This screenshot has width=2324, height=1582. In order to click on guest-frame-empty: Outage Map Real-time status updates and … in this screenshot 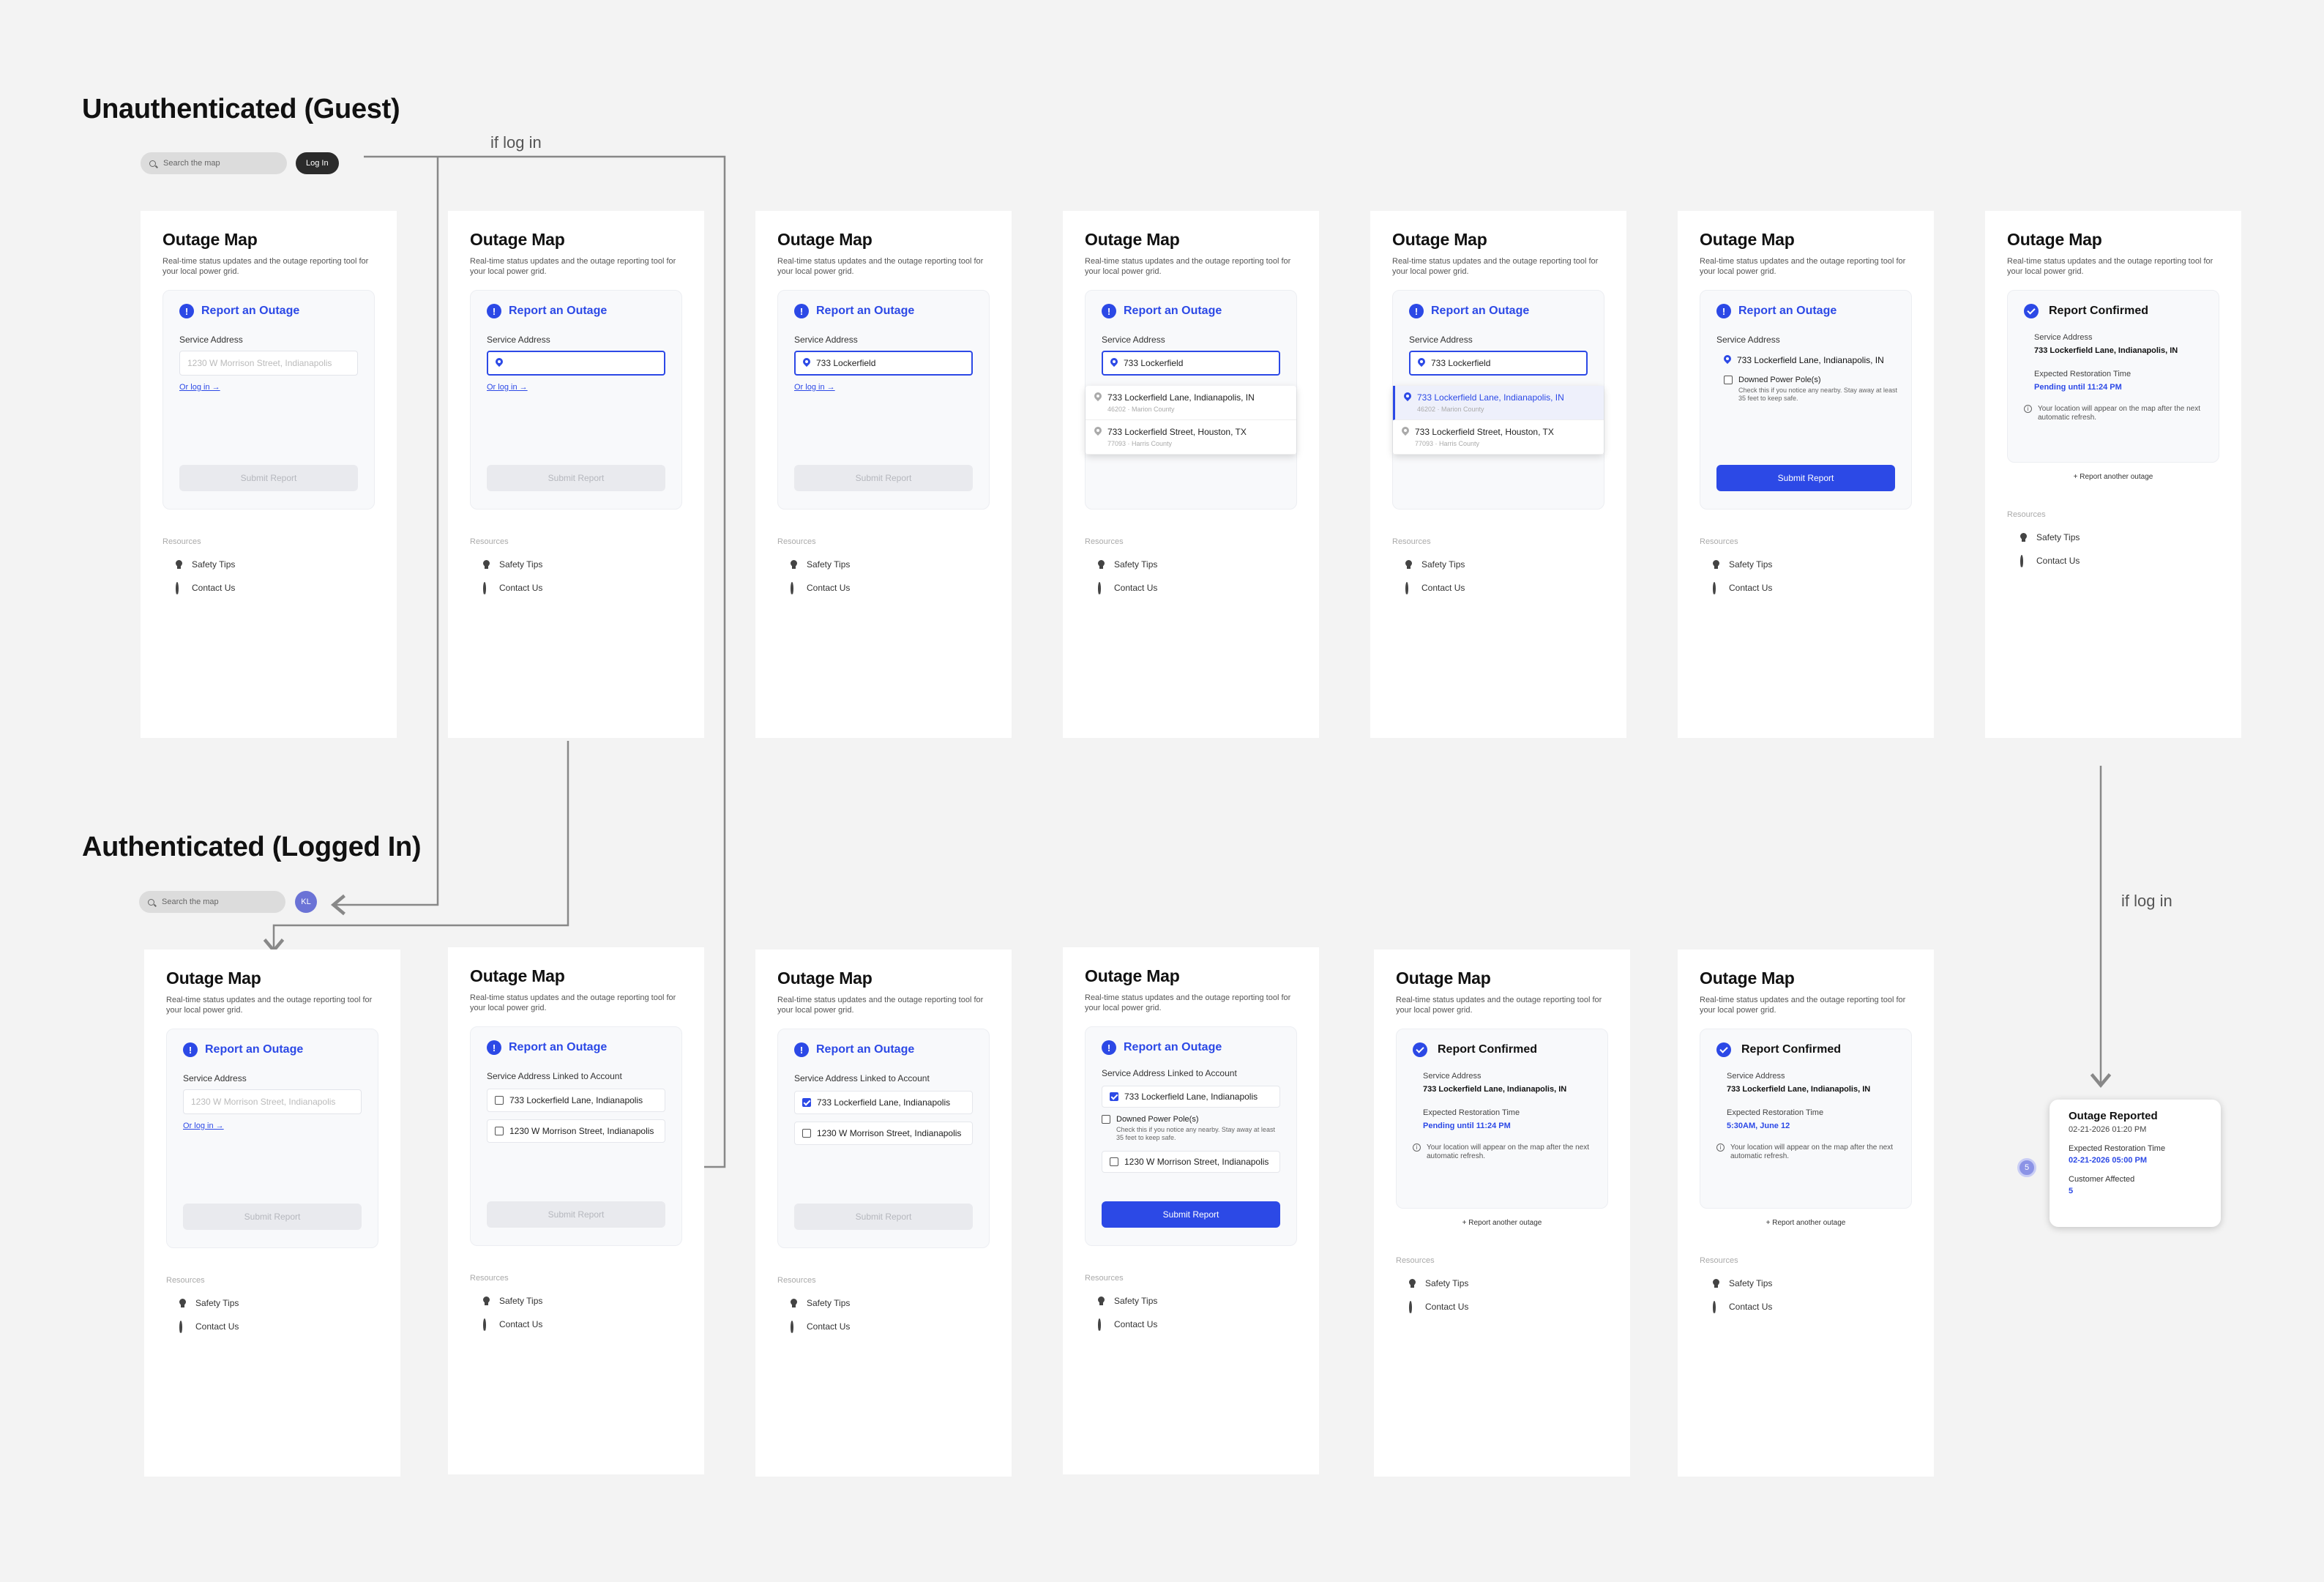, I will do `click(269, 474)`.